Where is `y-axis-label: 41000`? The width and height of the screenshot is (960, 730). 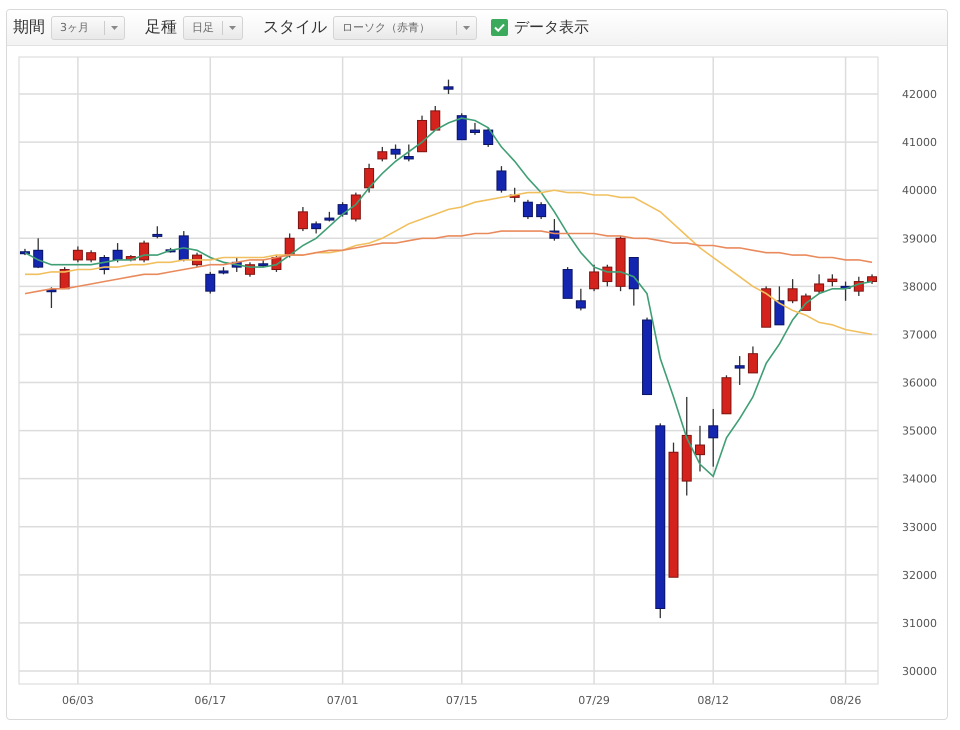 y-axis-label: 41000 is located at coordinates (919, 143).